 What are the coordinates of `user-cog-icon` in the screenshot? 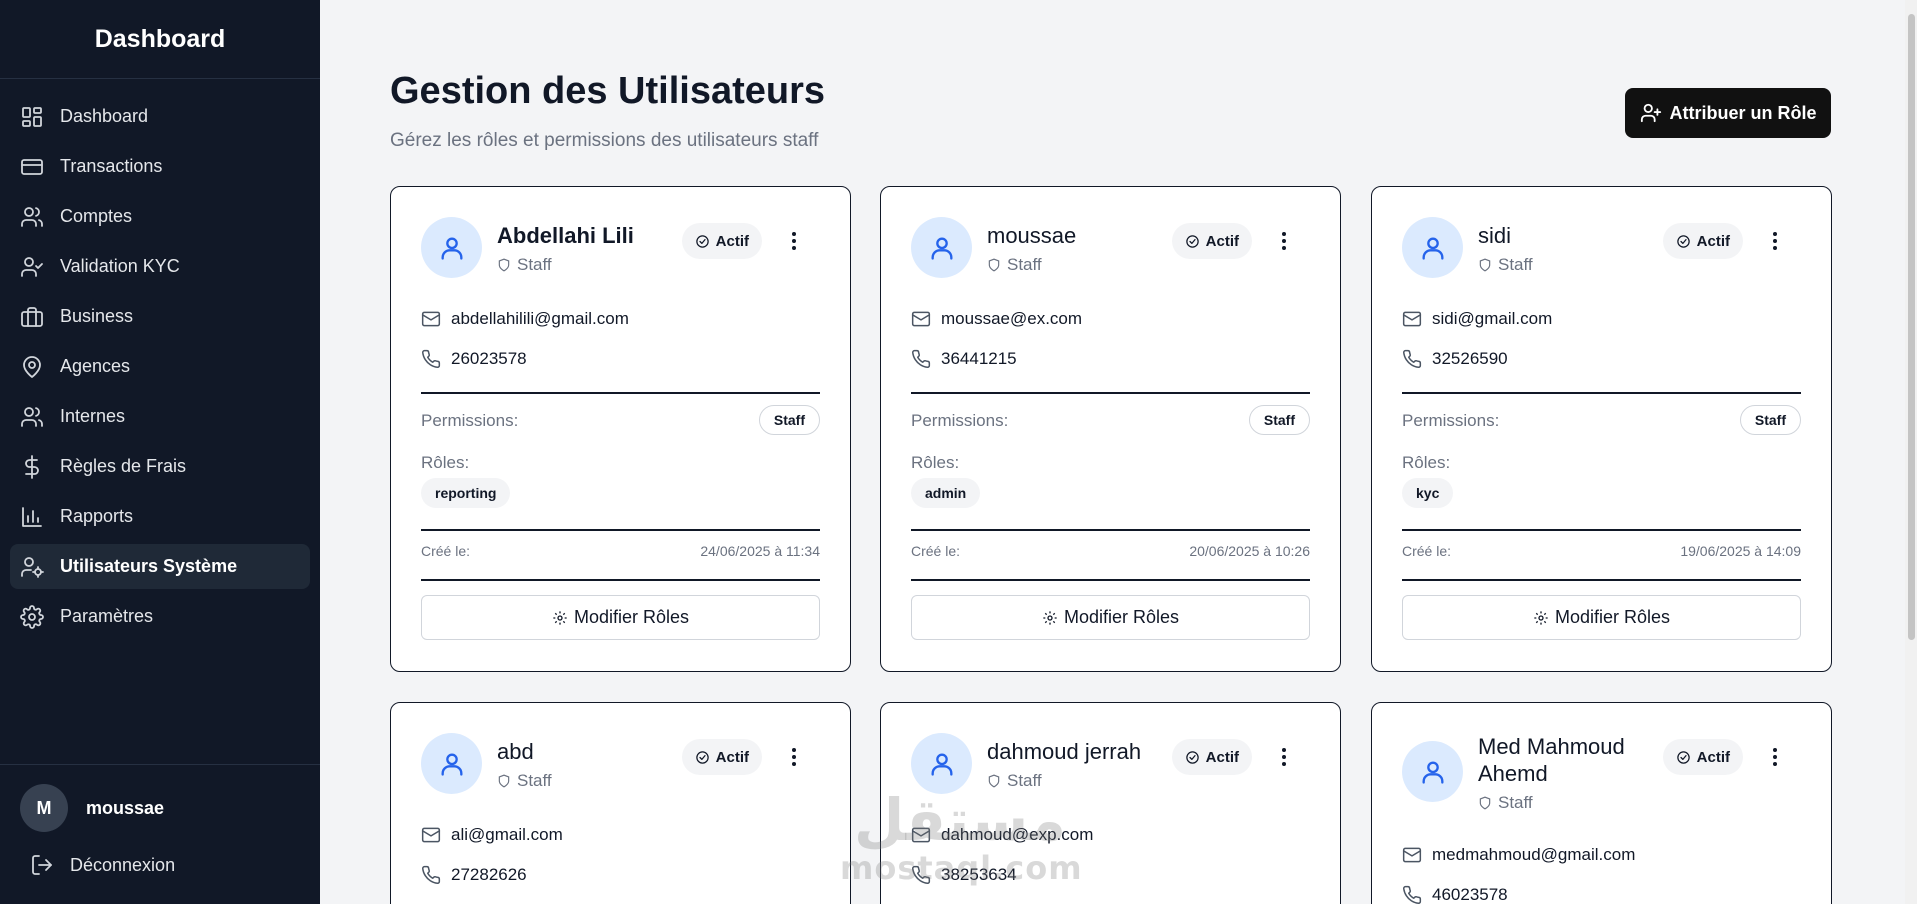 It's located at (32, 567).